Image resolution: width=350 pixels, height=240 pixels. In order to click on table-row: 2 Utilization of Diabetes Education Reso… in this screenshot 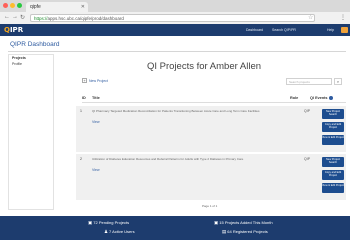, I will do `click(211, 177)`.